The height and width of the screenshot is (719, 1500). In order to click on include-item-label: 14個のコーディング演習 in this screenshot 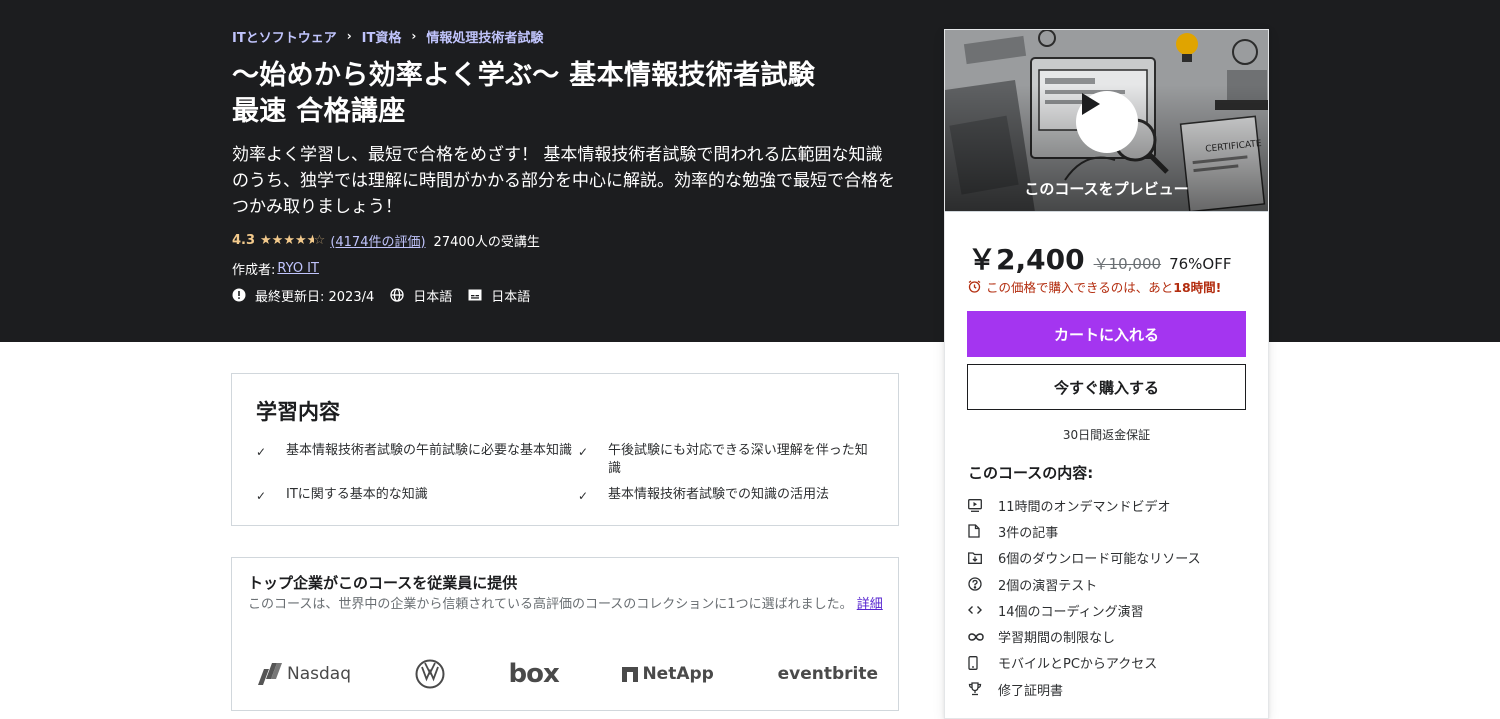, I will do `click(1071, 612)`.